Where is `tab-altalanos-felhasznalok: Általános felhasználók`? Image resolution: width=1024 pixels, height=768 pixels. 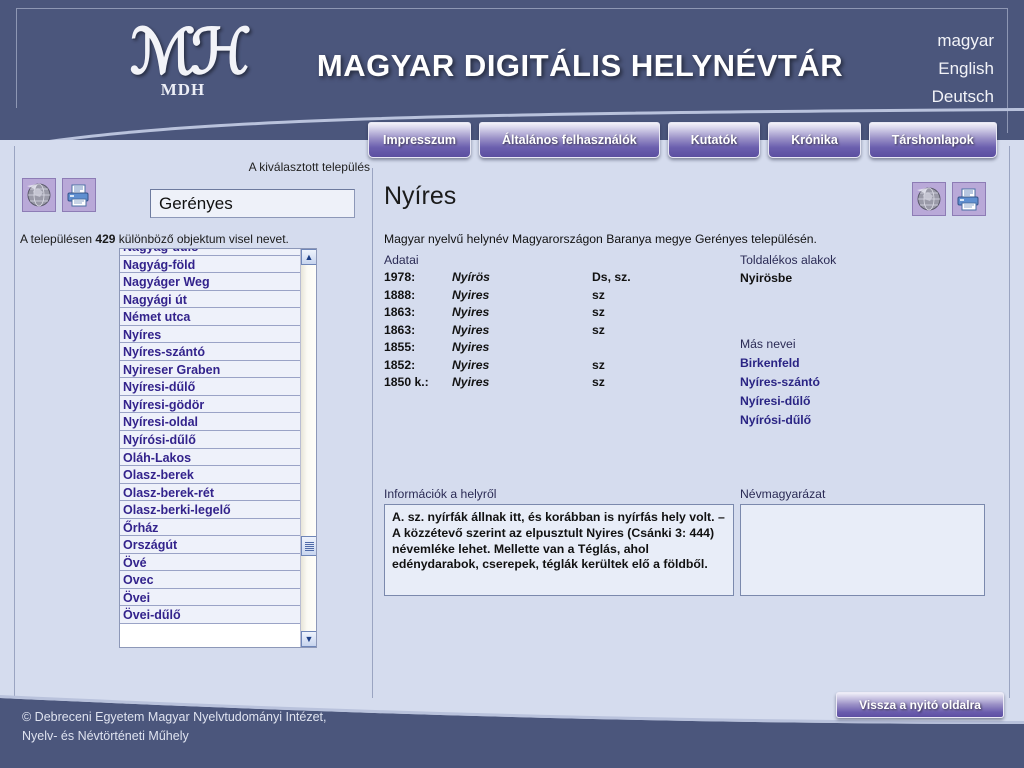
tab-altalanos-felhasznalok: Általános felhasználók is located at coordinates (569, 140).